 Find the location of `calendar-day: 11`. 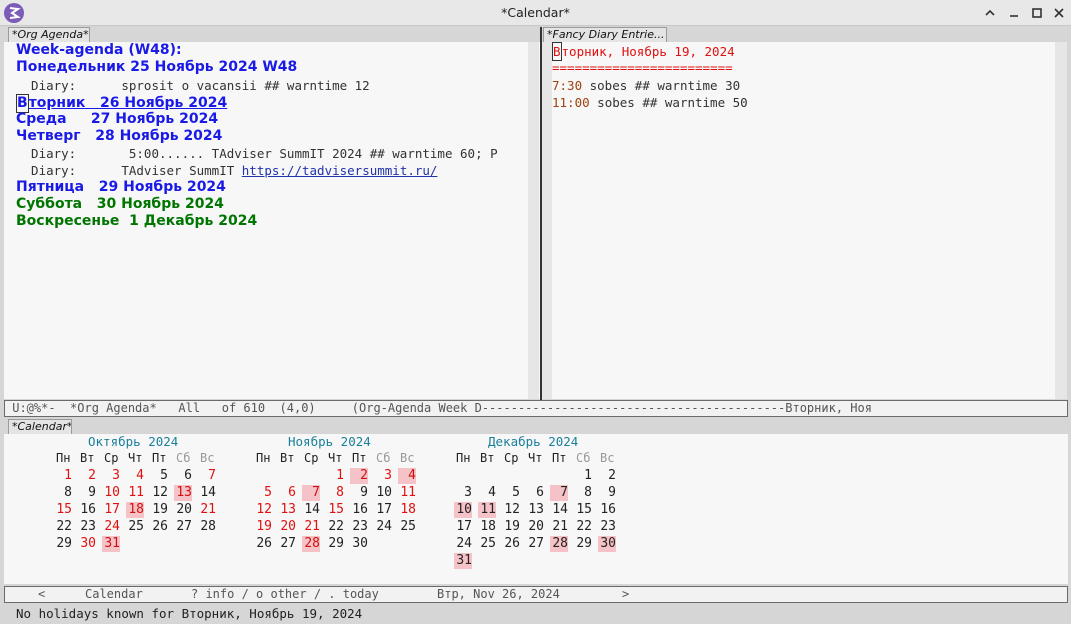

calendar-day: 11 is located at coordinates (487, 510).